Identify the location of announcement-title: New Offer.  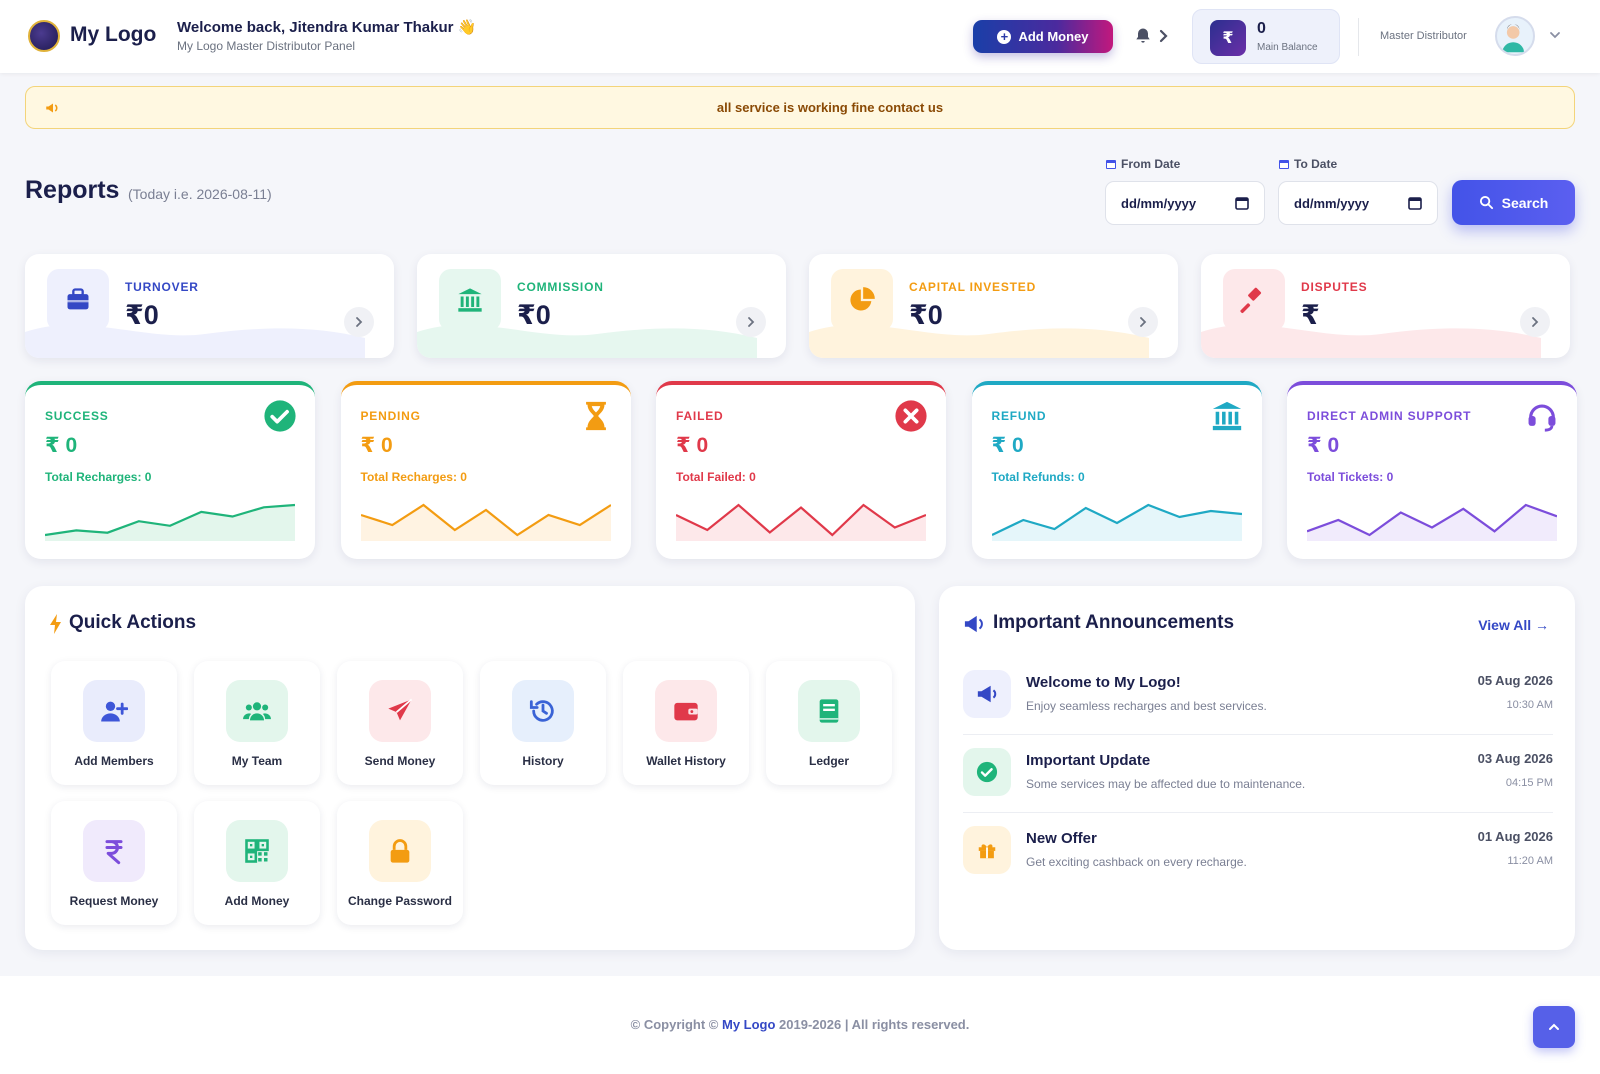
(1061, 838).